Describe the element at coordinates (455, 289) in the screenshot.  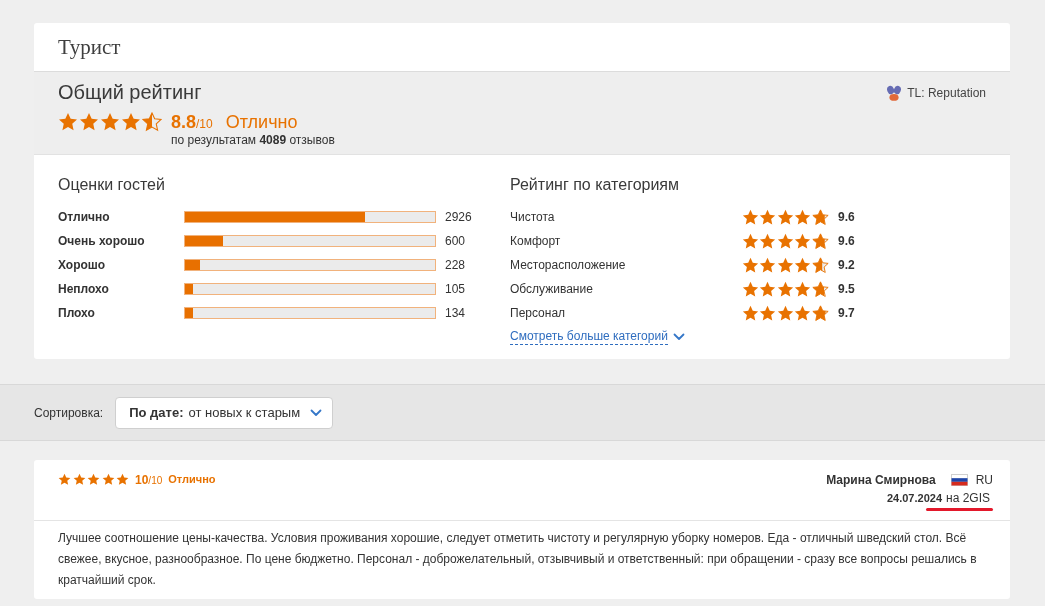
I see `rating-count: 105` at that location.